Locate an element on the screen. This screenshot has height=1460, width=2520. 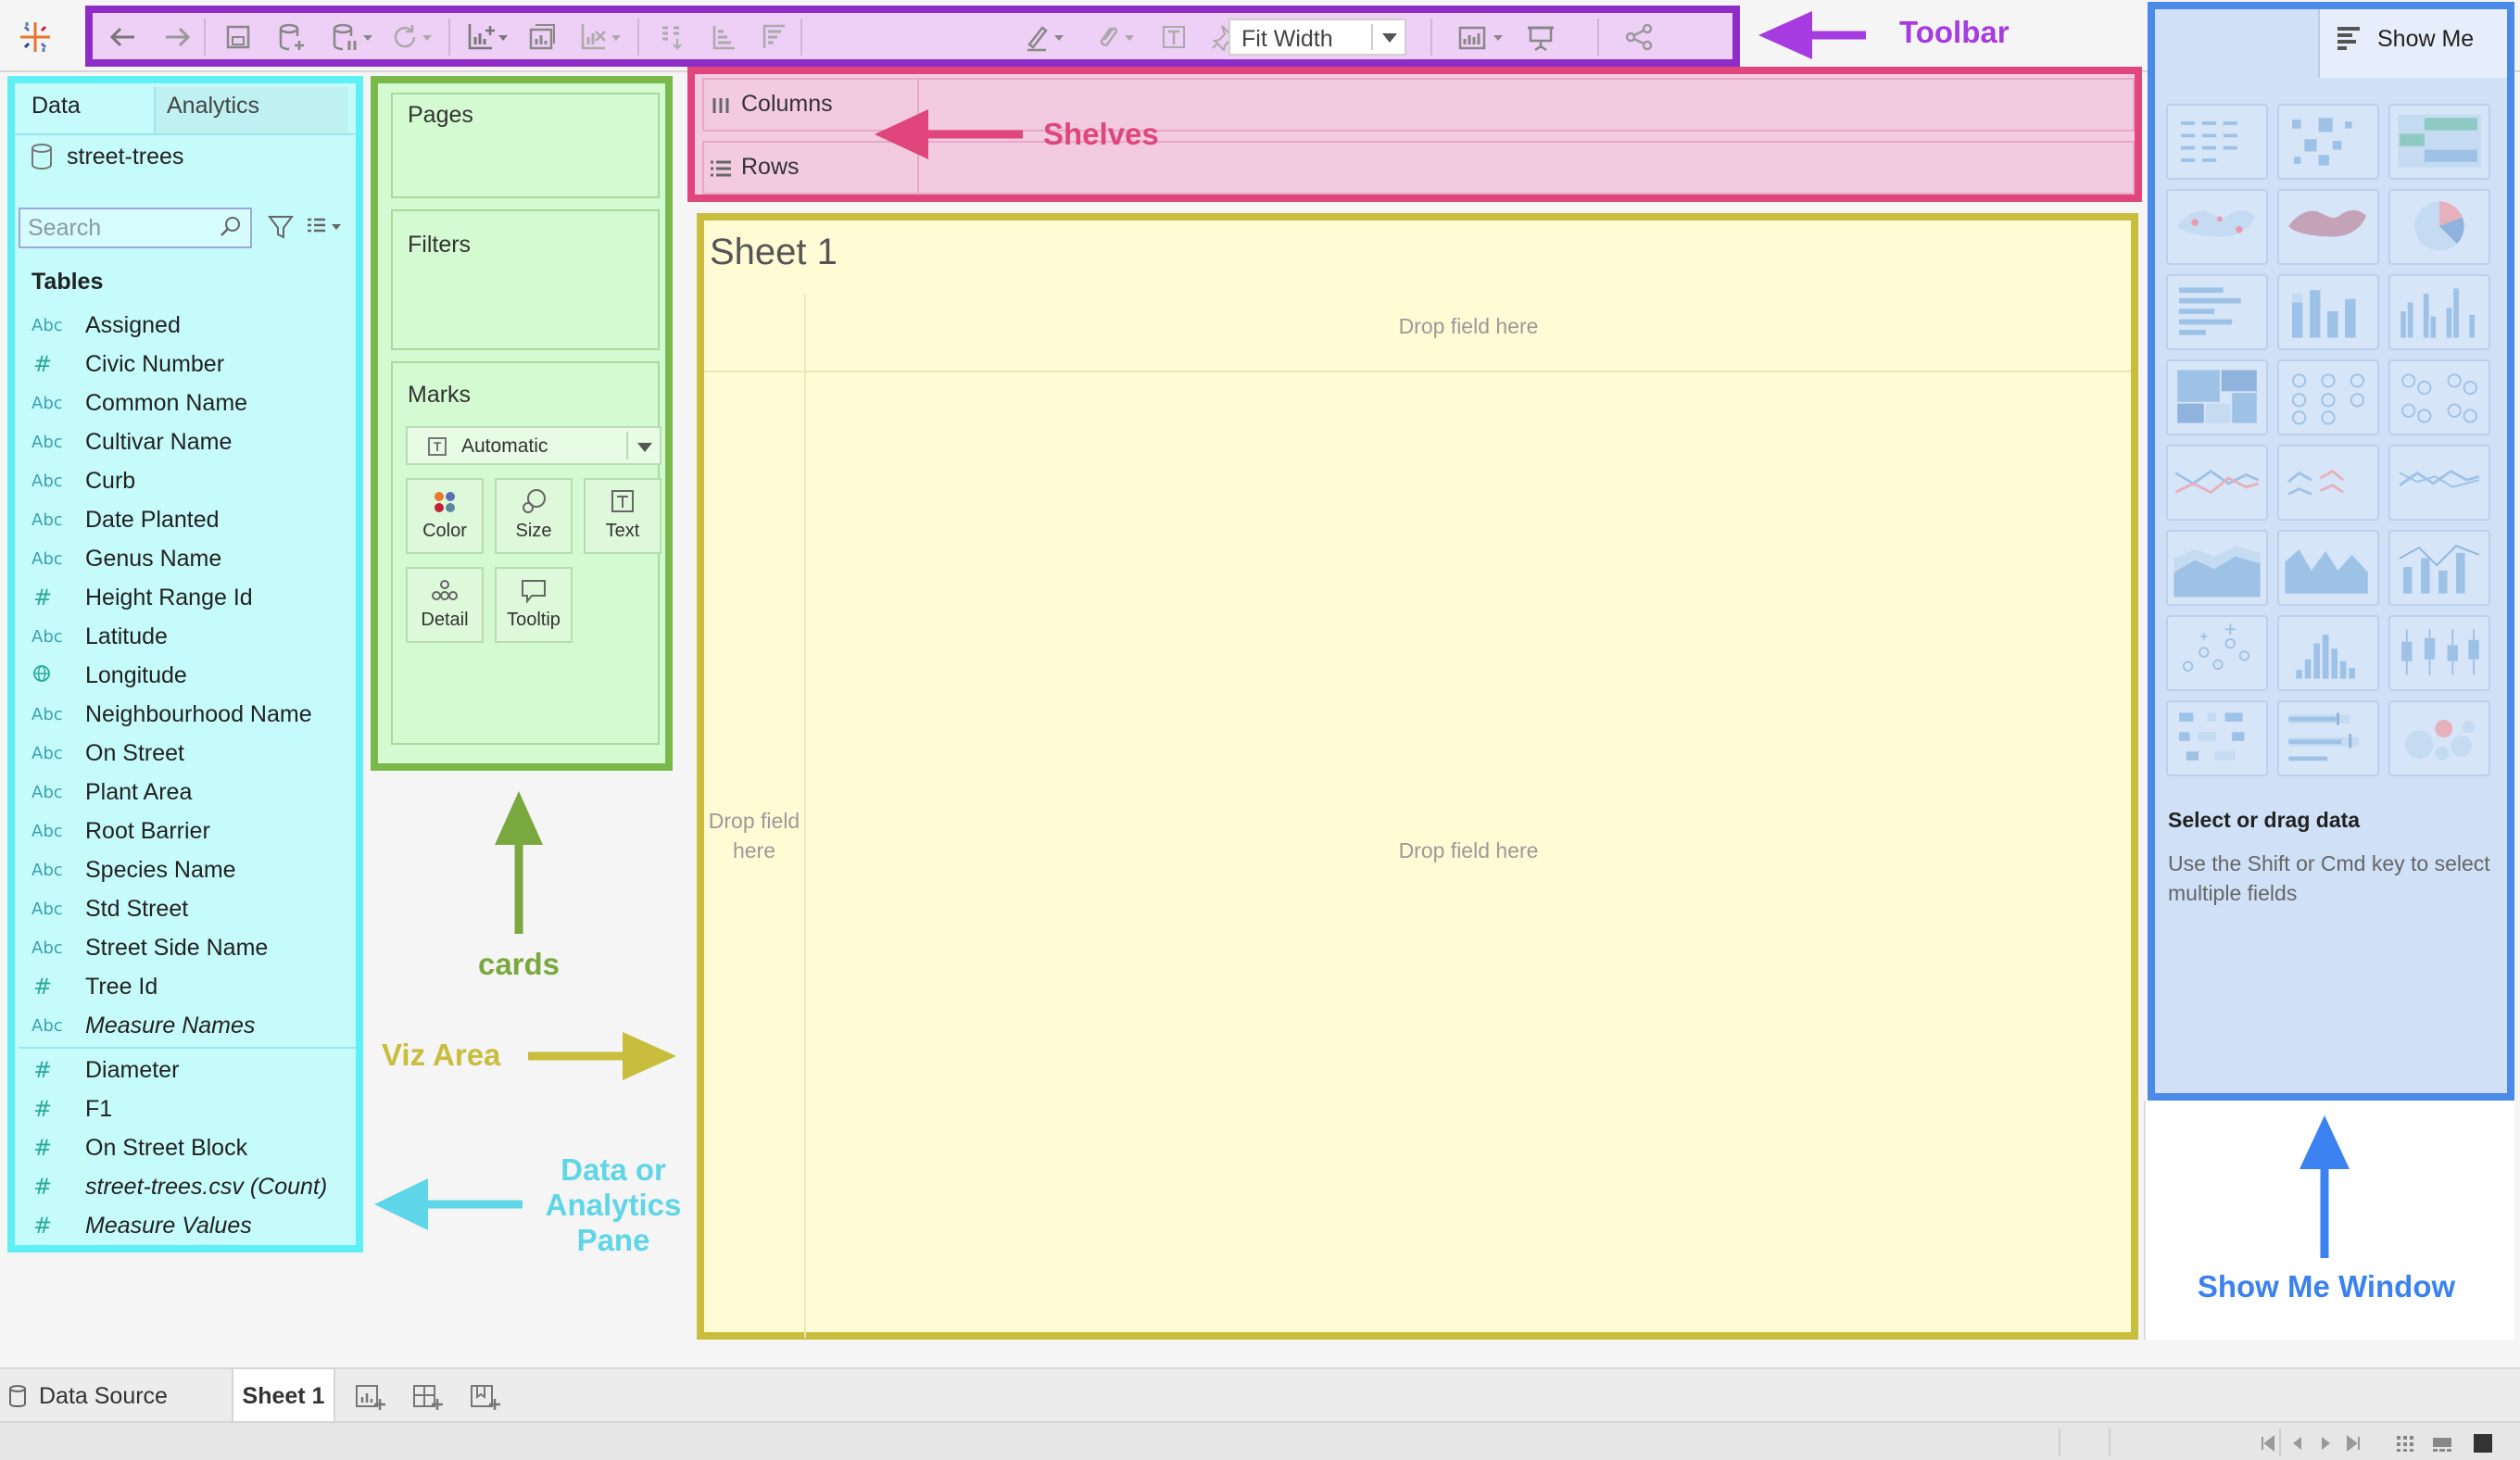
drop-zone-rows: Drop field here is located at coordinates (754, 835).